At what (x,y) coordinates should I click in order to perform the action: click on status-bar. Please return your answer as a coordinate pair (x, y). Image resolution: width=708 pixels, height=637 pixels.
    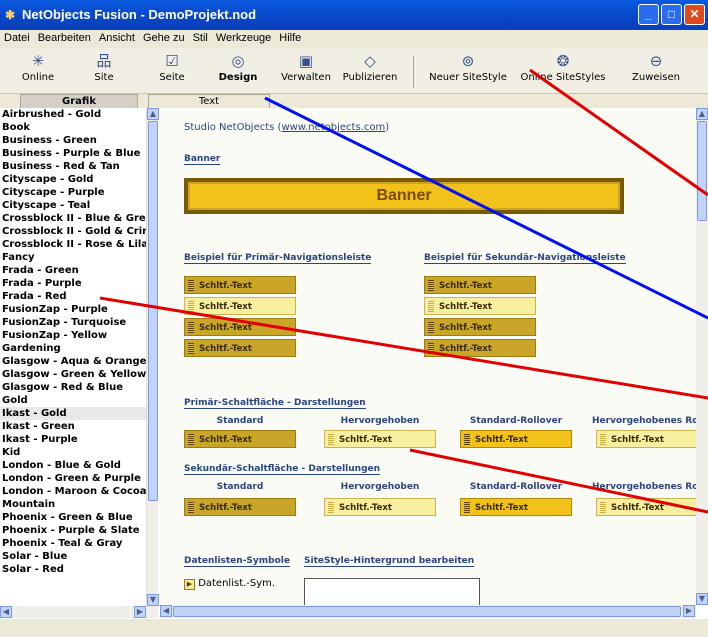
    Looking at the image, I should click on (354, 627).